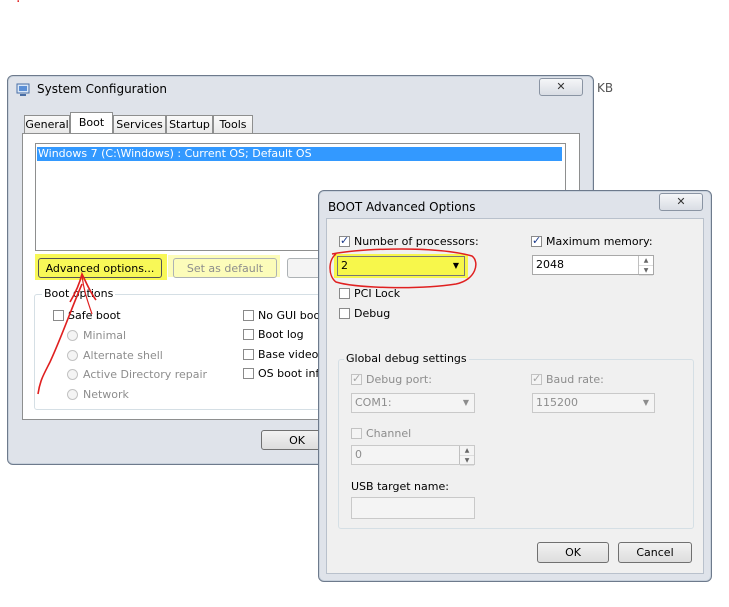  I want to click on channel-checkbox, so click(356, 433).